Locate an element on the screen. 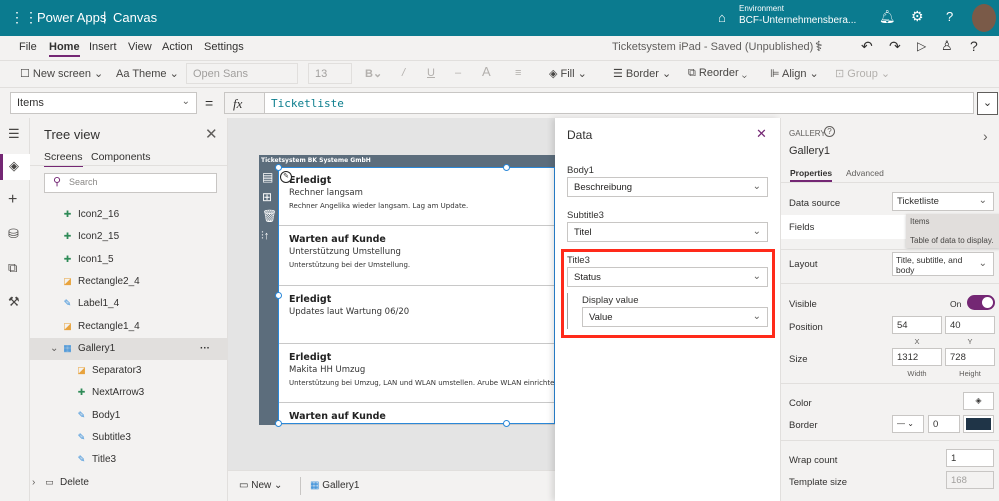 This screenshot has width=999, height=501. new-screen-button: ☐ New screen ⌄ is located at coordinates (61, 73).